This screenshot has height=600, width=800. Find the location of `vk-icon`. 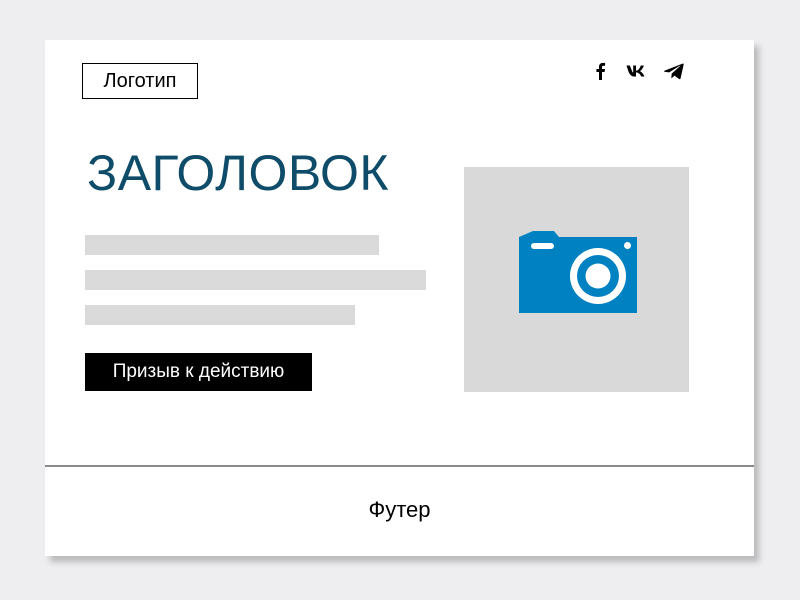

vk-icon is located at coordinates (637, 71).